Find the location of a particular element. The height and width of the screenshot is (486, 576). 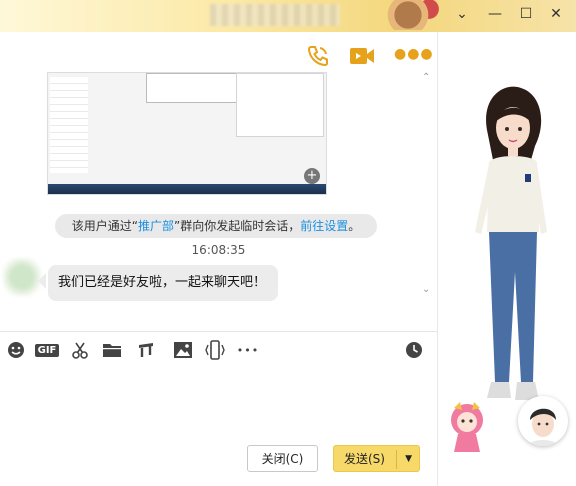

gif-label: GIF is located at coordinates (47, 350).